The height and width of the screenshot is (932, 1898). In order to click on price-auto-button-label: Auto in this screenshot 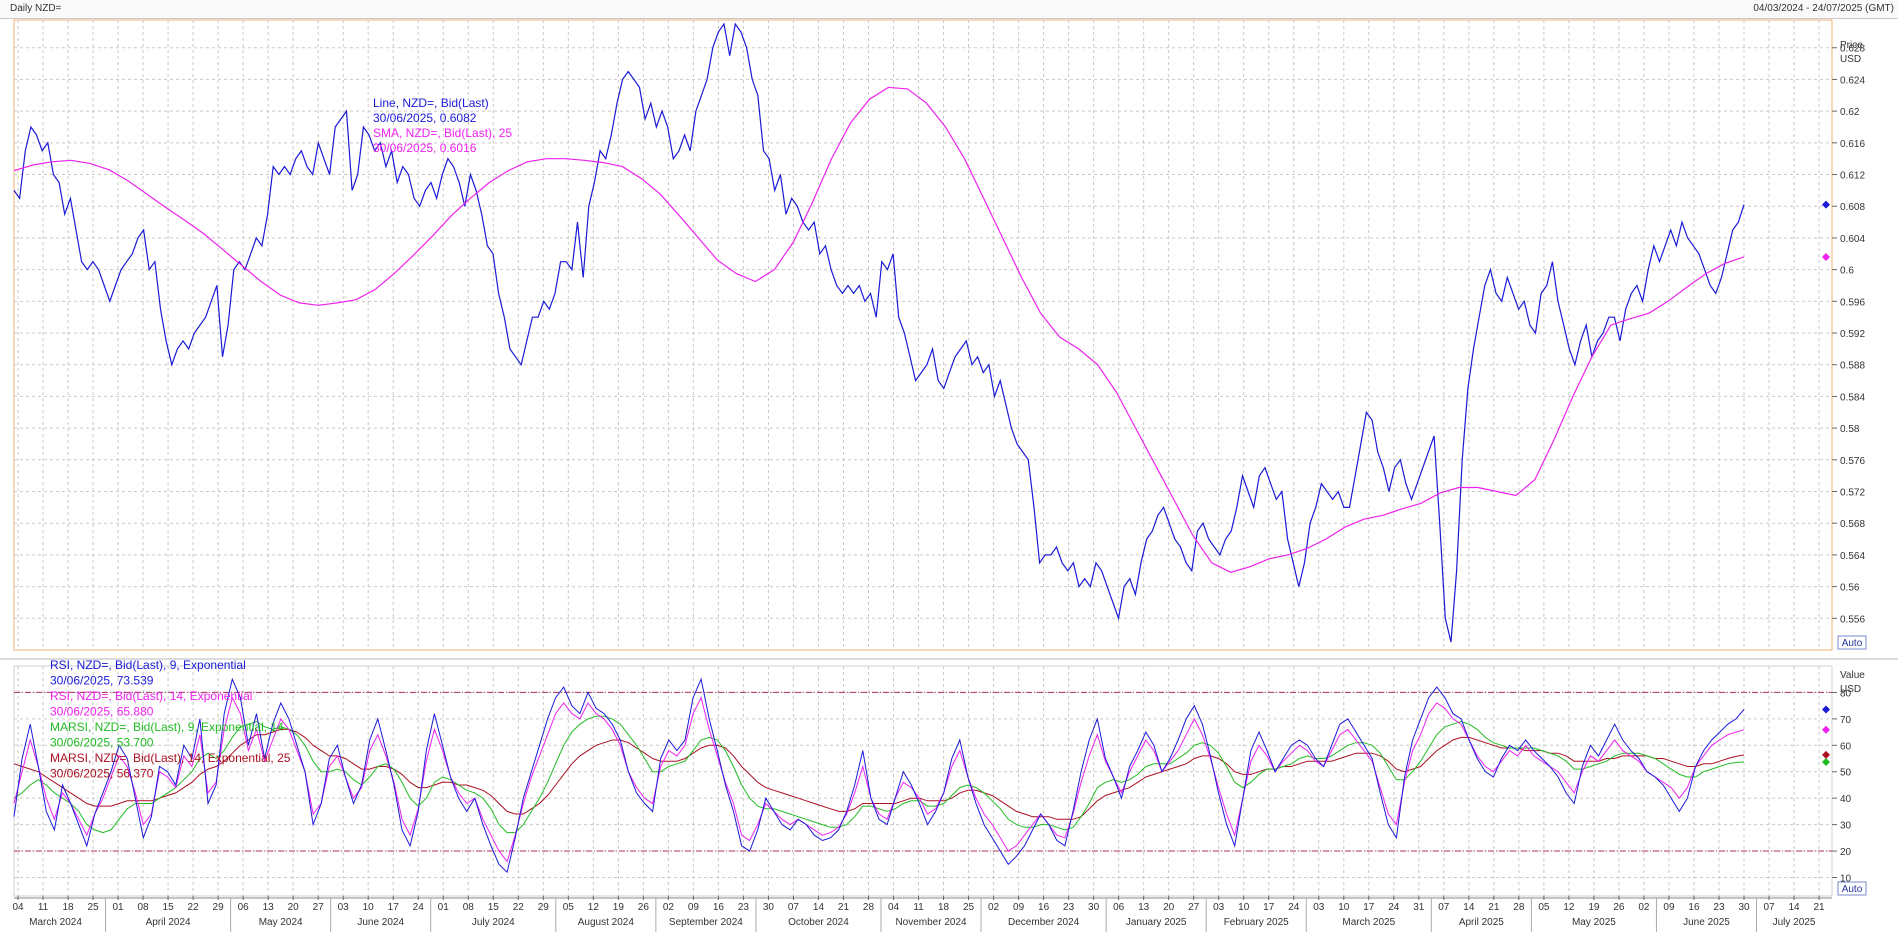, I will do `click(1852, 643)`.